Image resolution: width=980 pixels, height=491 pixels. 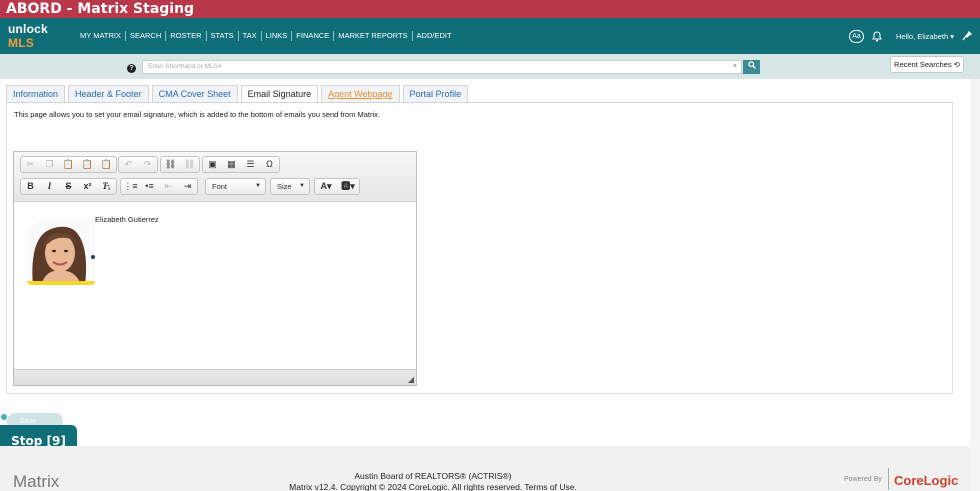 I want to click on nav-right: Aa Hello, Elizabeth ▾, so click(x=910, y=36).